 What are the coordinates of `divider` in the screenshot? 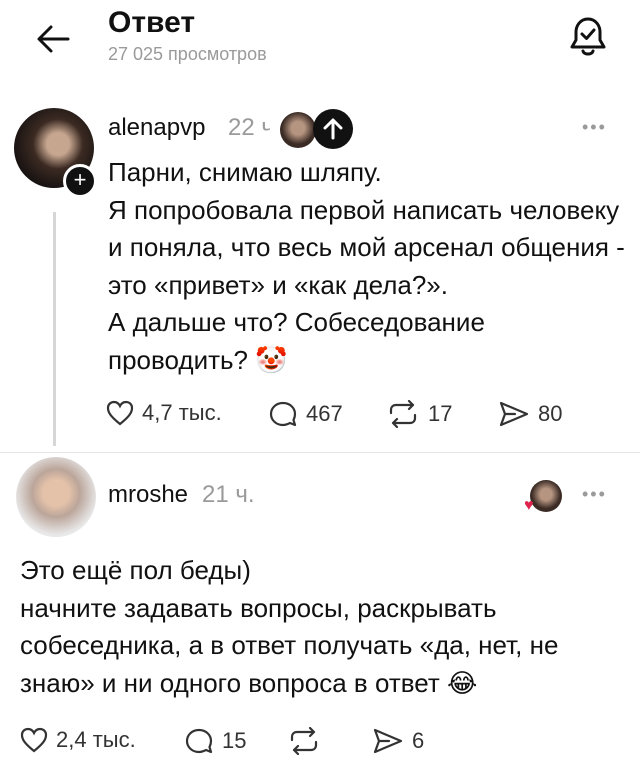 It's located at (320, 452).